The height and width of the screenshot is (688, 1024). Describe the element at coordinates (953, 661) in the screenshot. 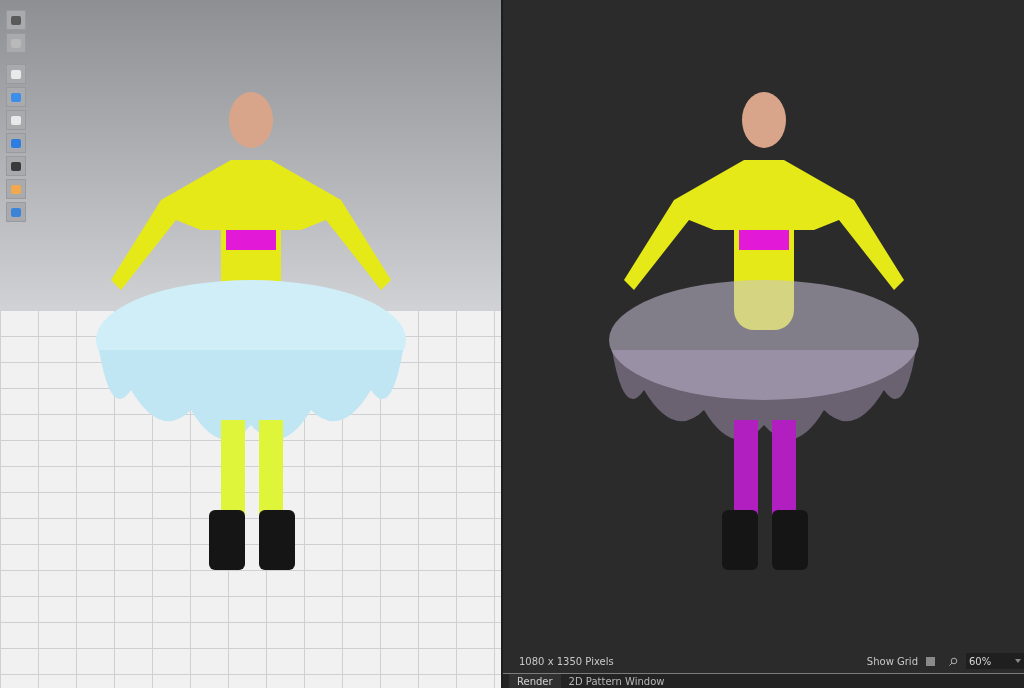

I see `search-icon` at that location.